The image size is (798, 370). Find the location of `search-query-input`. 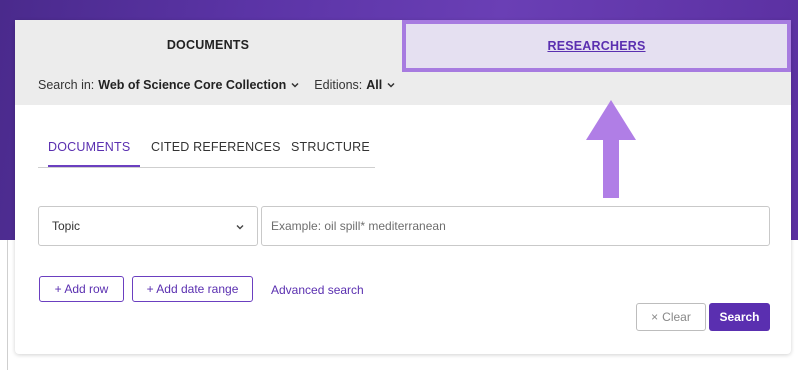

search-query-input is located at coordinates (515, 226).